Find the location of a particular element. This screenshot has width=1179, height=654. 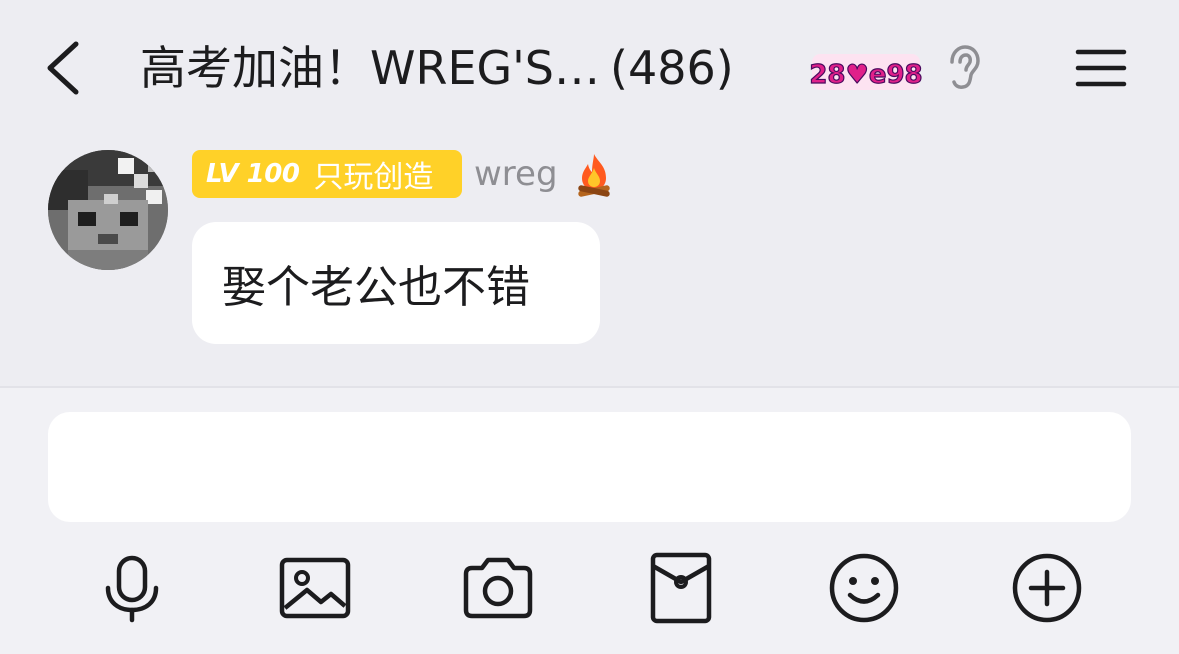

level-badge: LV 100 只玩创造 is located at coordinates (327, 174).